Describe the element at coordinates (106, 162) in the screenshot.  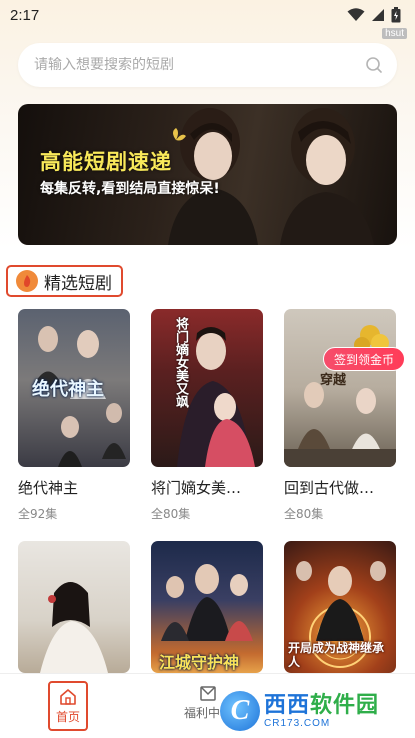
I see `banner-title: 高能短剧速递` at that location.